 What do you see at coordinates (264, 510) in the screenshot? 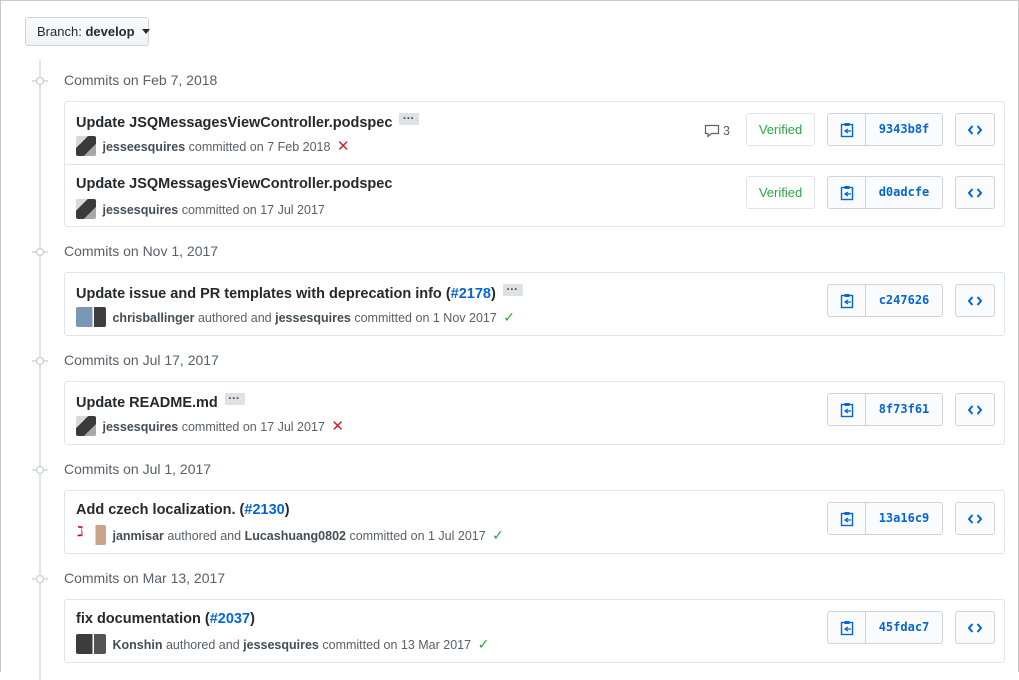
I see `pull-request-link: #2130` at bounding box center [264, 510].